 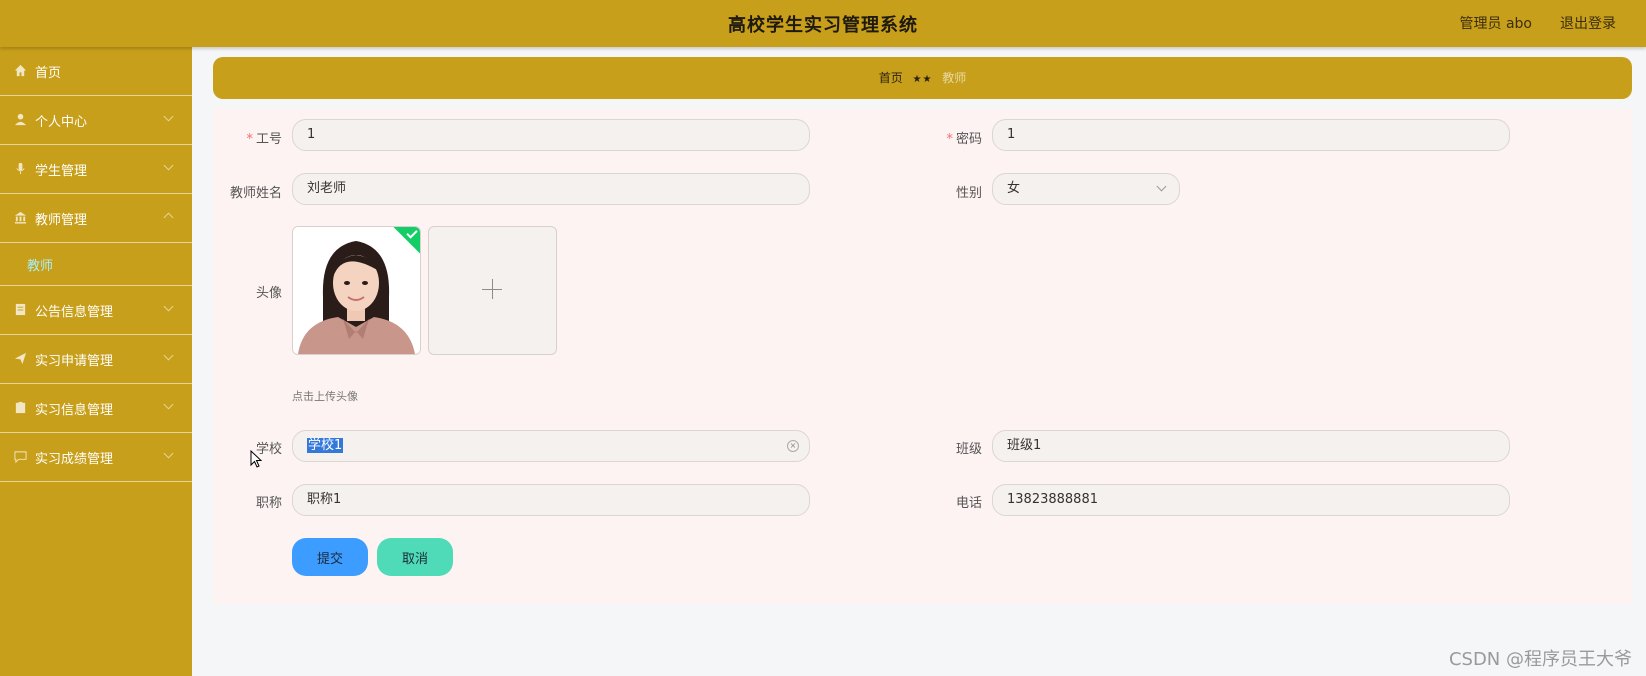 I want to click on sidebar-item-notices: 公告信息管理, so click(x=96, y=310).